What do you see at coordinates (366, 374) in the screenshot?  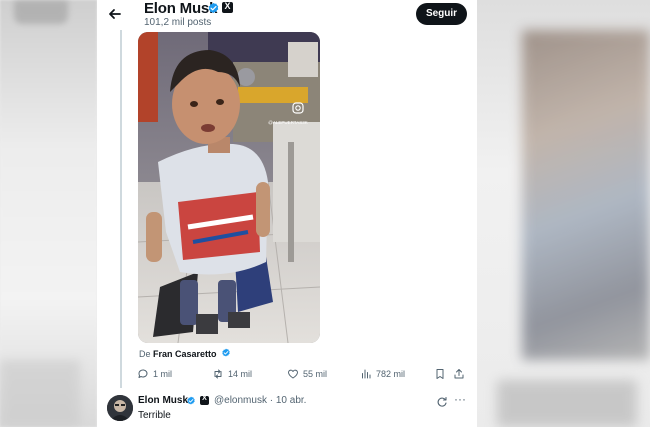 I see `bar-chart-icon` at bounding box center [366, 374].